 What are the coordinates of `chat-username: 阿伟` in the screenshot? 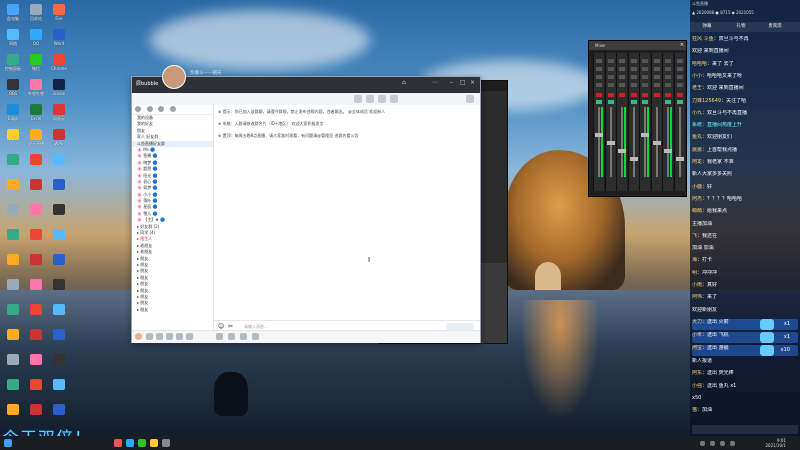 It's located at (697, 297).